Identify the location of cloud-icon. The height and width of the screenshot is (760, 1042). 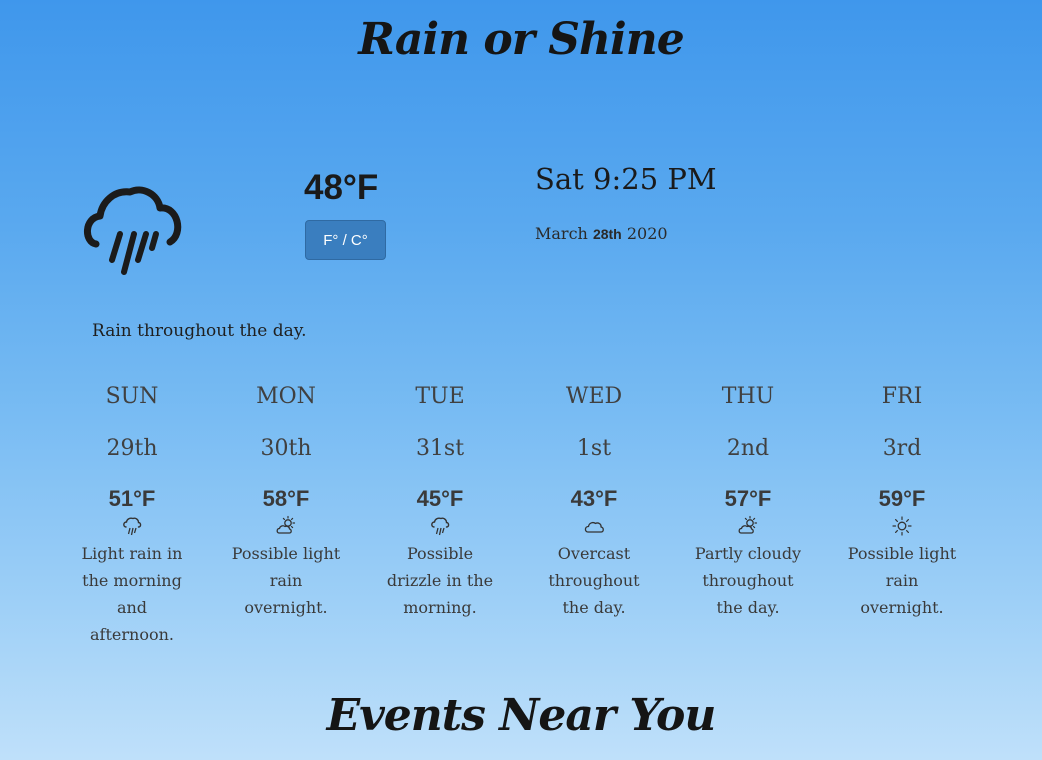
(594, 526).